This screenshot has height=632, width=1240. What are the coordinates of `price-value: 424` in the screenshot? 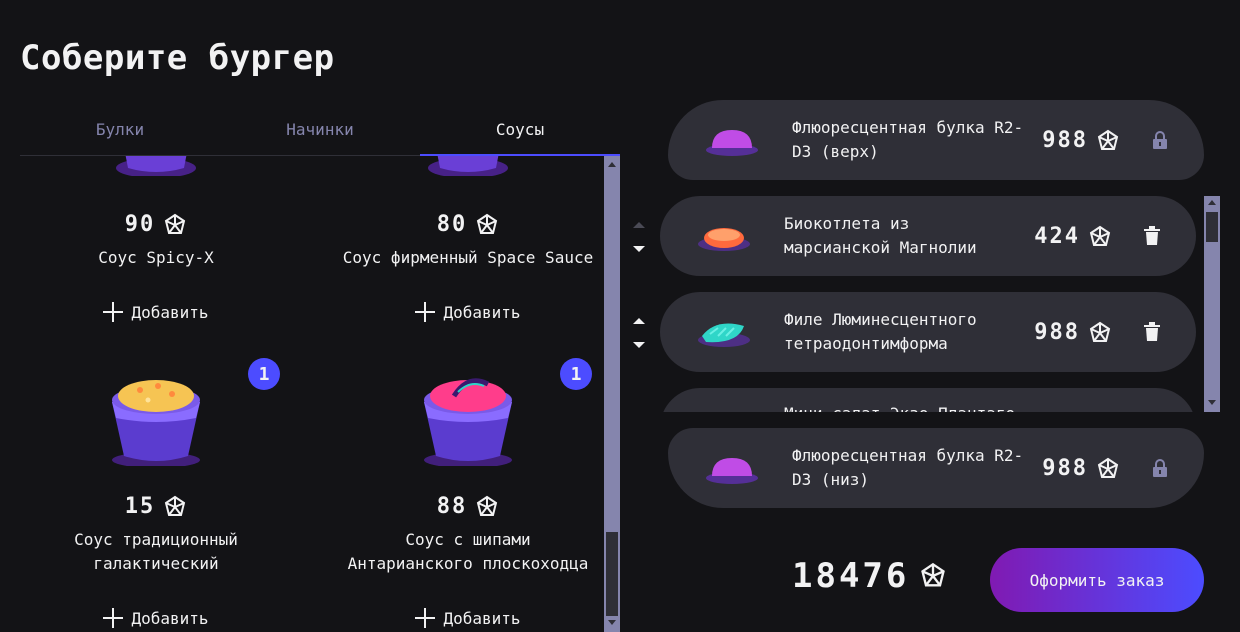 It's located at (1057, 236).